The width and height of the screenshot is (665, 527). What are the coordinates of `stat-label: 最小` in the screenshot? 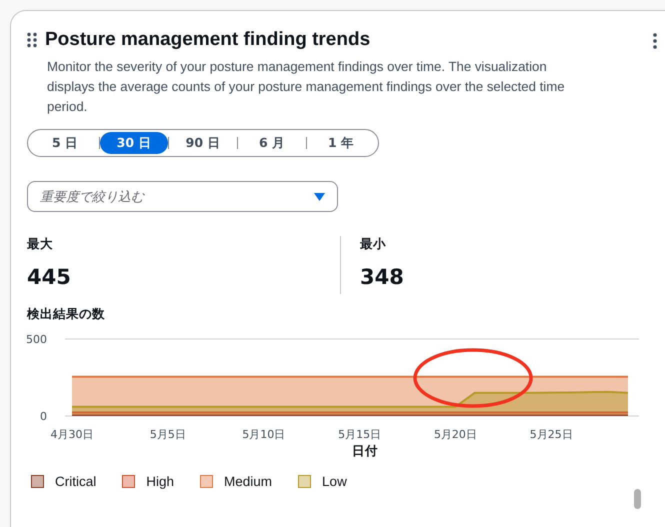 It's located at (373, 244).